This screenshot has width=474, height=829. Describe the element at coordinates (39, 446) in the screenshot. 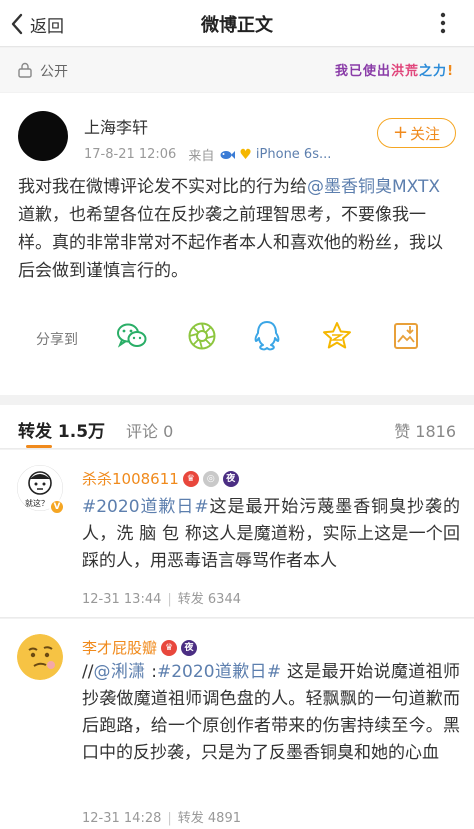

I see `active-tab-indicator` at that location.